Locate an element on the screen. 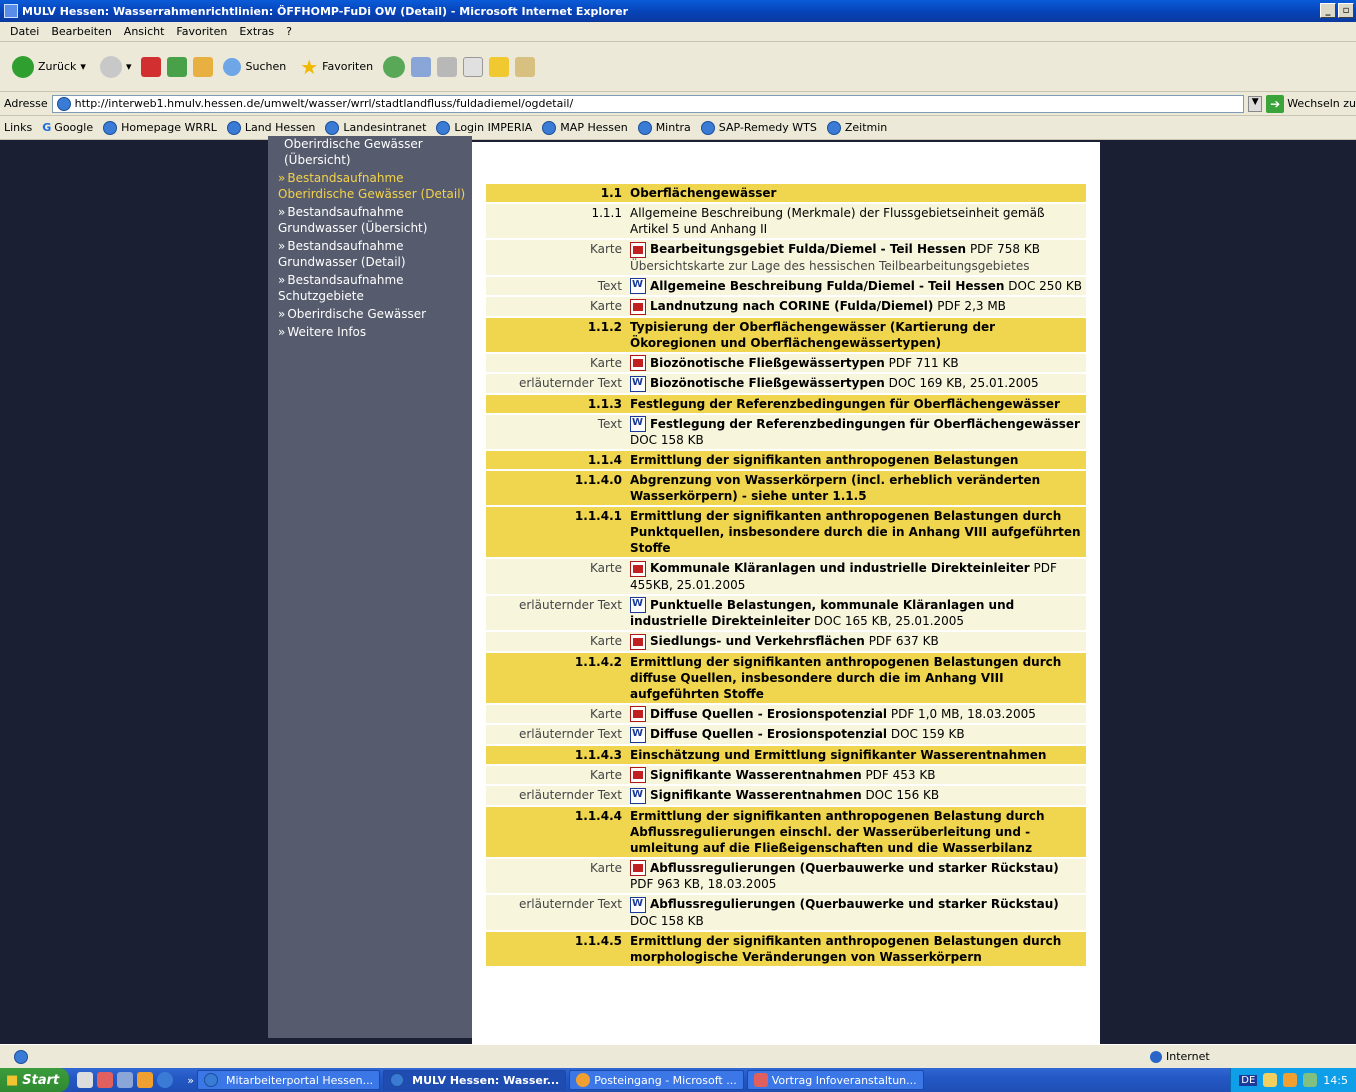  document-meta: PDF 453 KB is located at coordinates (900, 774).